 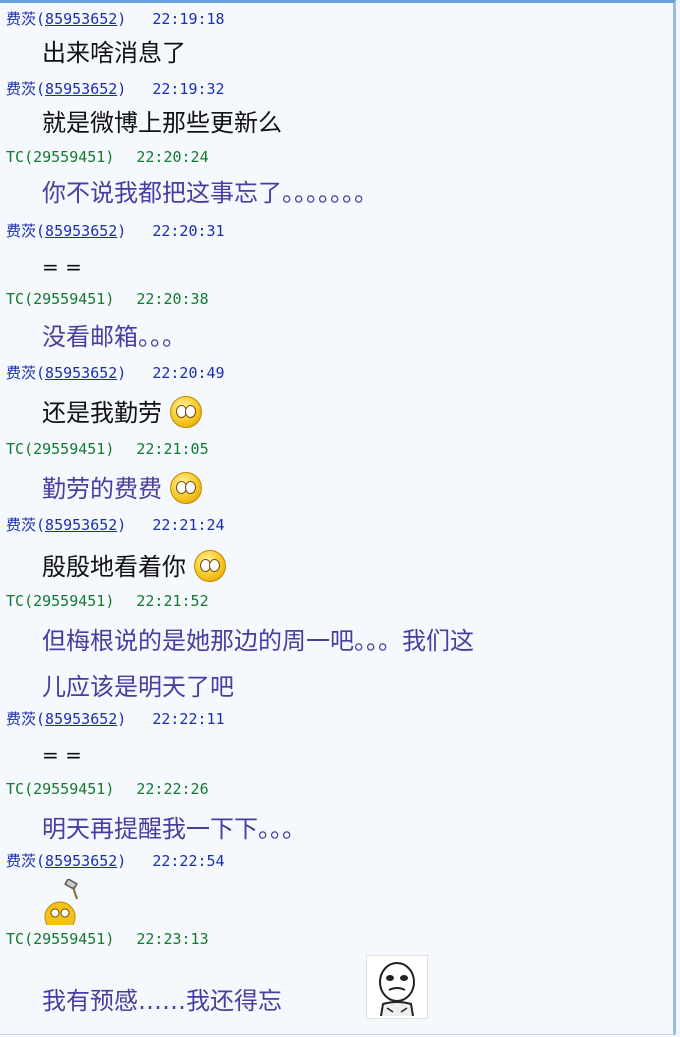 I want to click on message-text: 勤劳的费费, so click(x=102, y=489).